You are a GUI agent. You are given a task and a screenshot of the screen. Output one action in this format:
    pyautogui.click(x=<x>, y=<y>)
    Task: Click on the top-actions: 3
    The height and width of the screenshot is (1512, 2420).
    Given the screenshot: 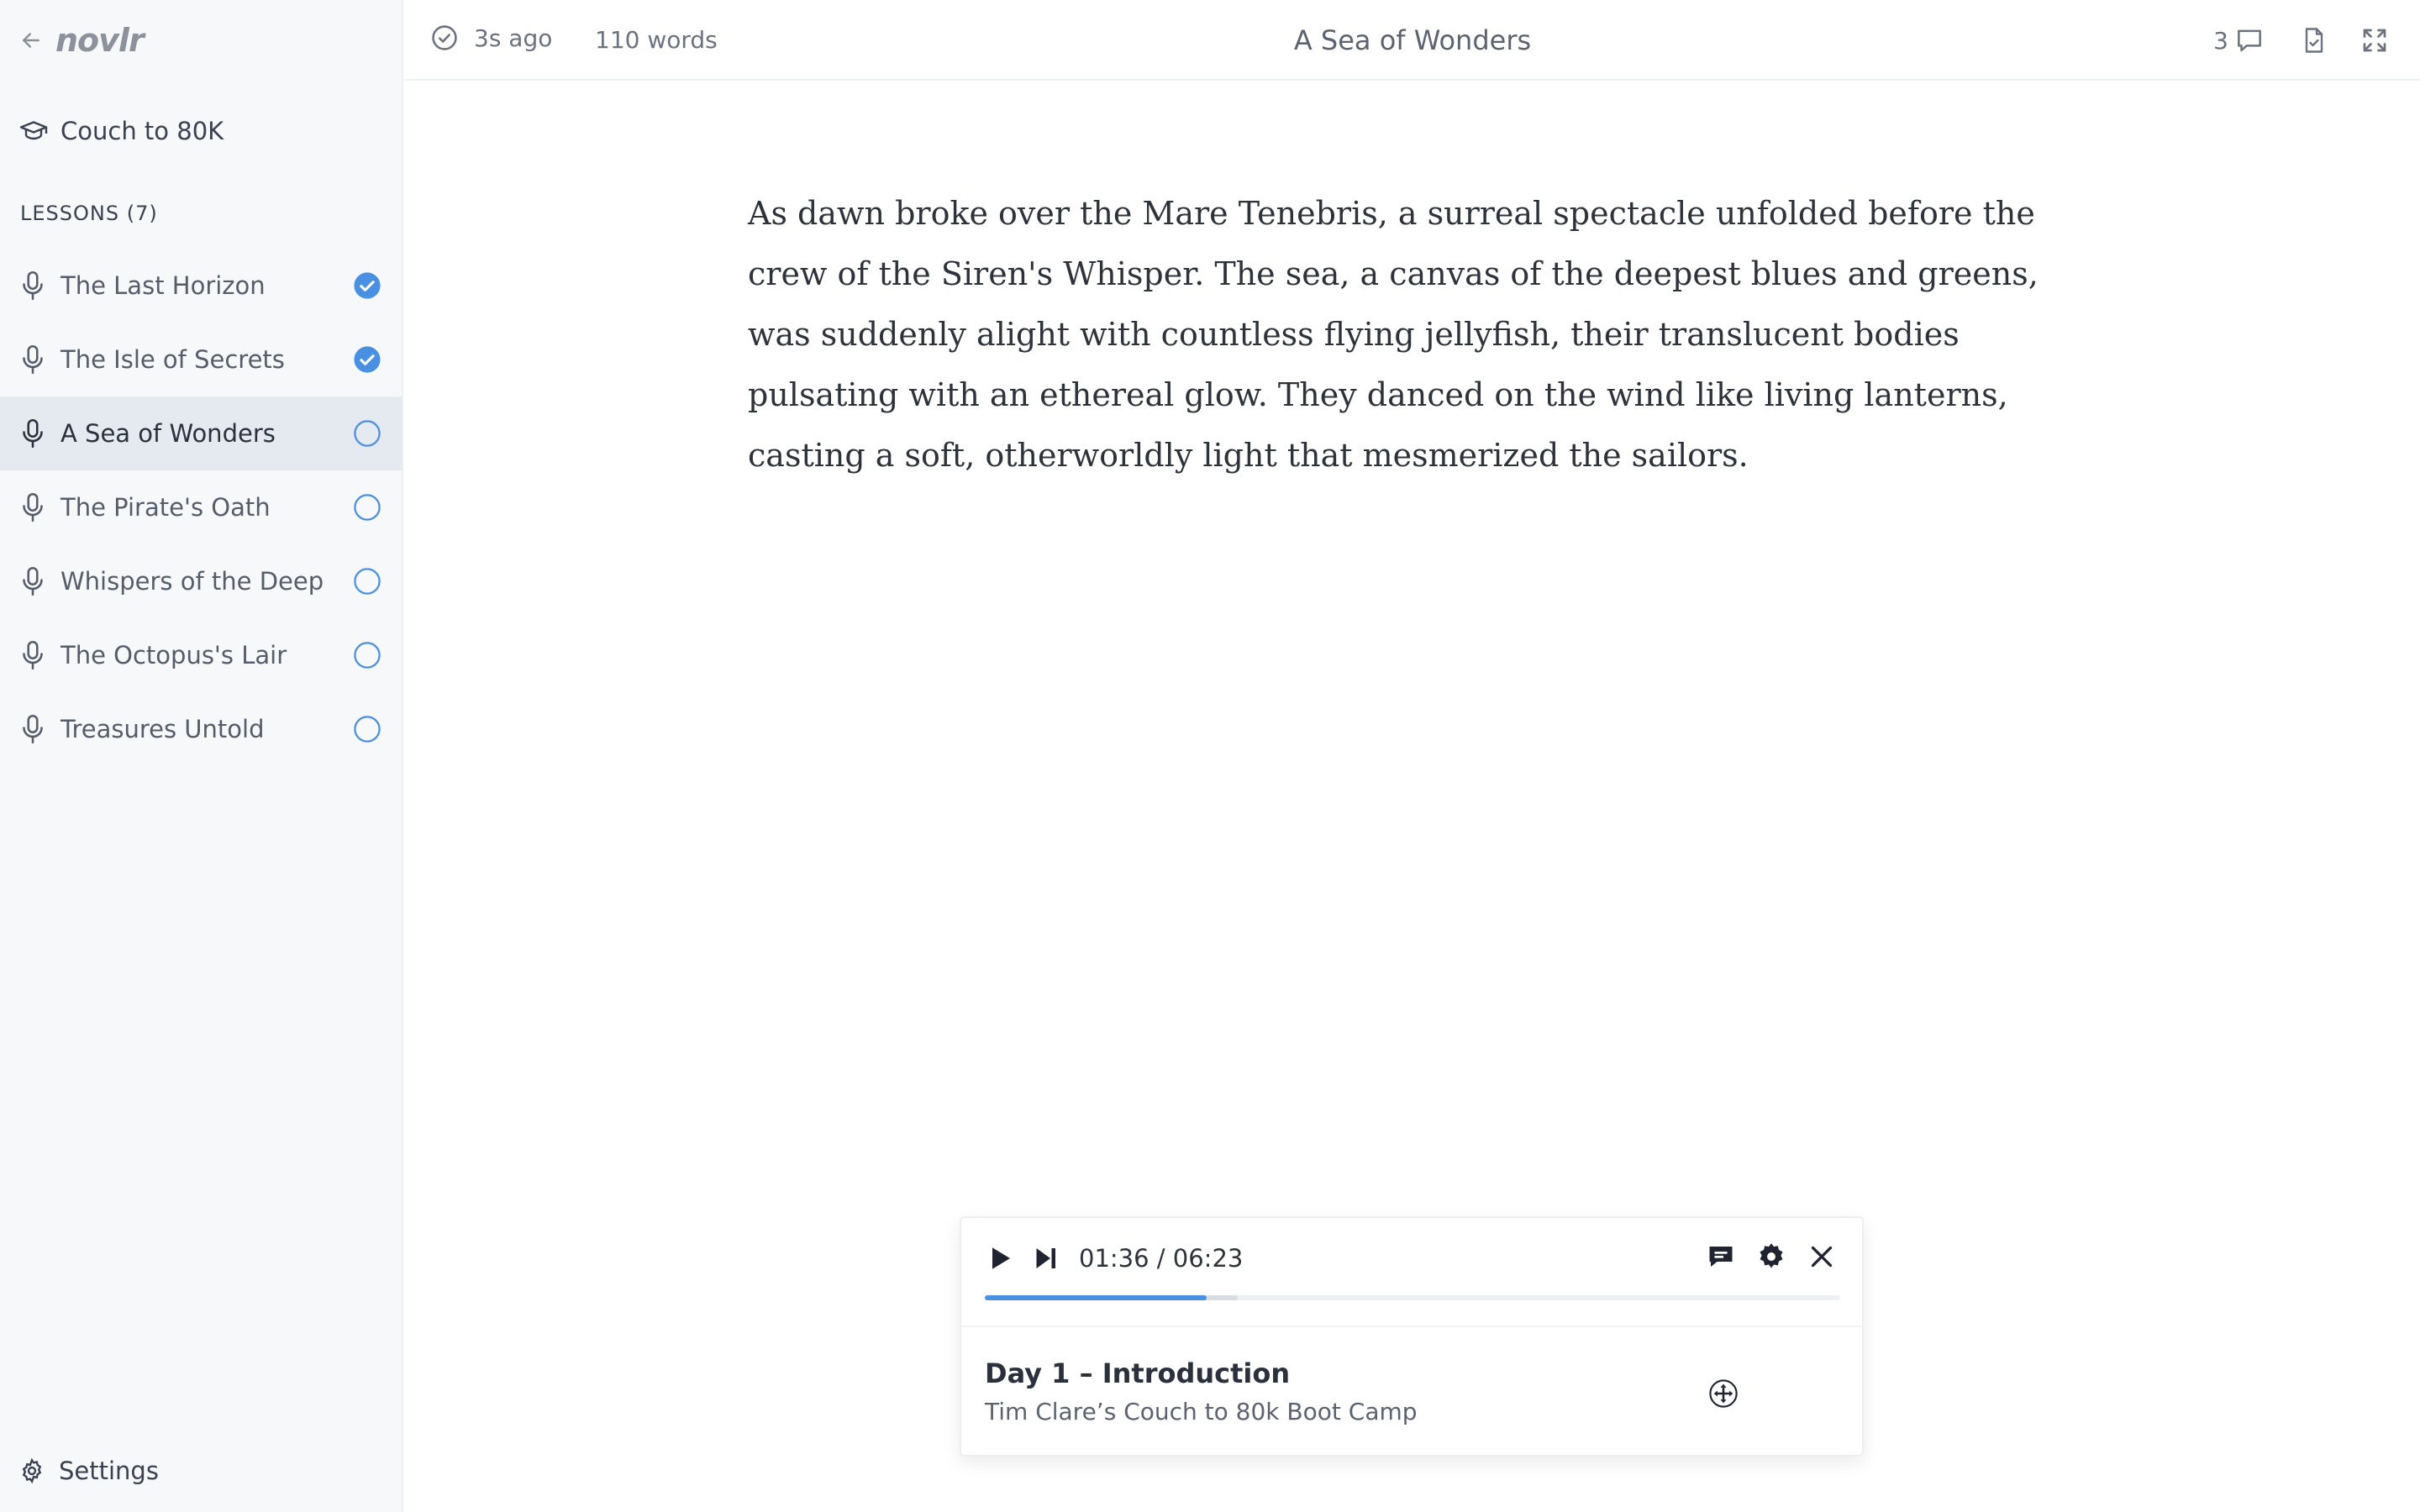 What is the action you would take?
    pyautogui.click(x=2316, y=40)
    